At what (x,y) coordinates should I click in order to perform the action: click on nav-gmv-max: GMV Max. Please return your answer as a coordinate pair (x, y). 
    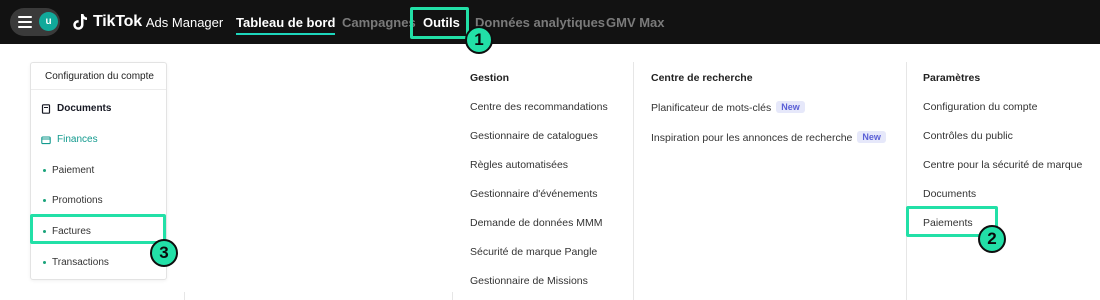
    Looking at the image, I should click on (635, 22).